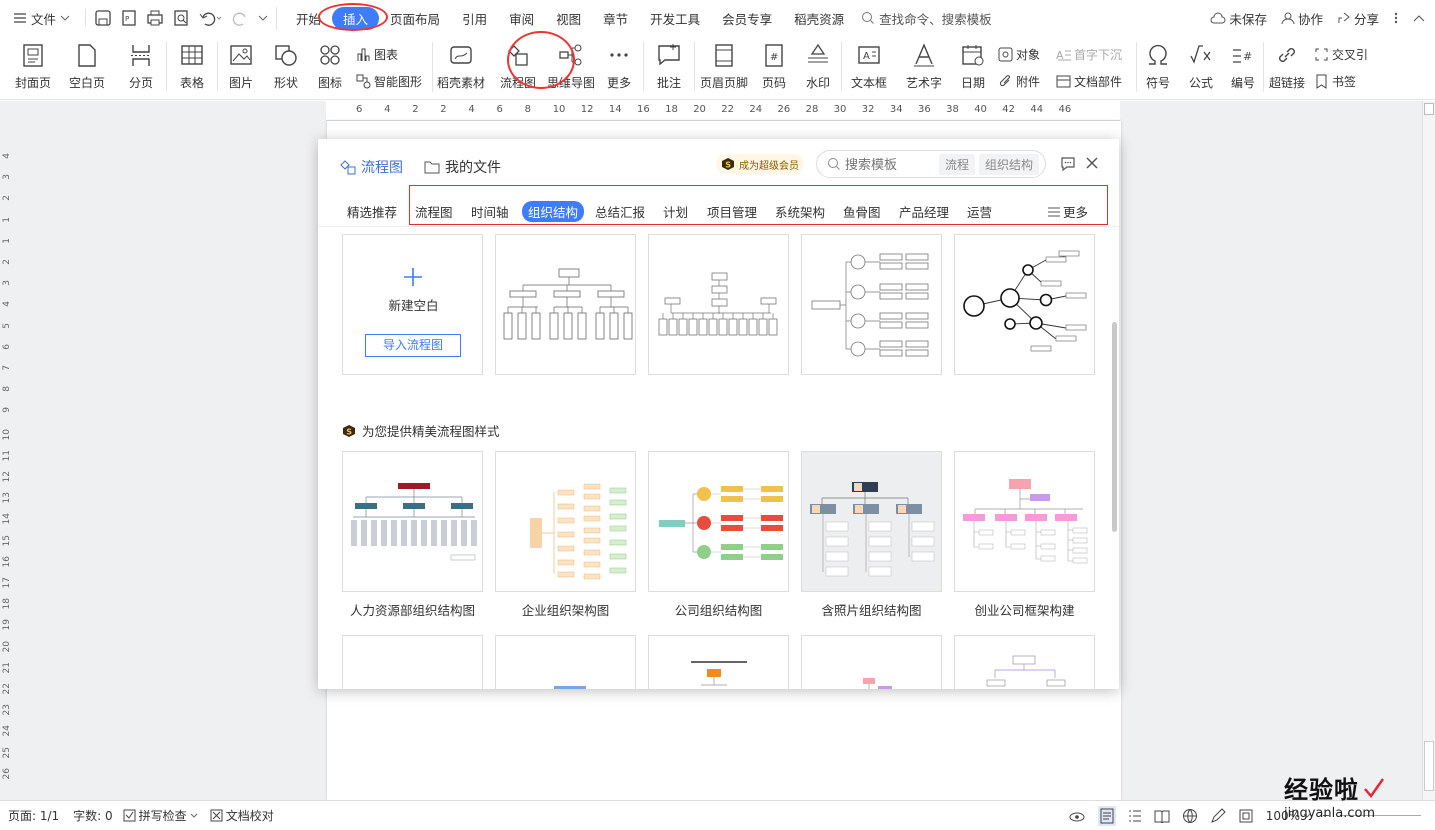  Describe the element at coordinates (1429, 766) in the screenshot. I see `scroll-bottom-controls` at that location.